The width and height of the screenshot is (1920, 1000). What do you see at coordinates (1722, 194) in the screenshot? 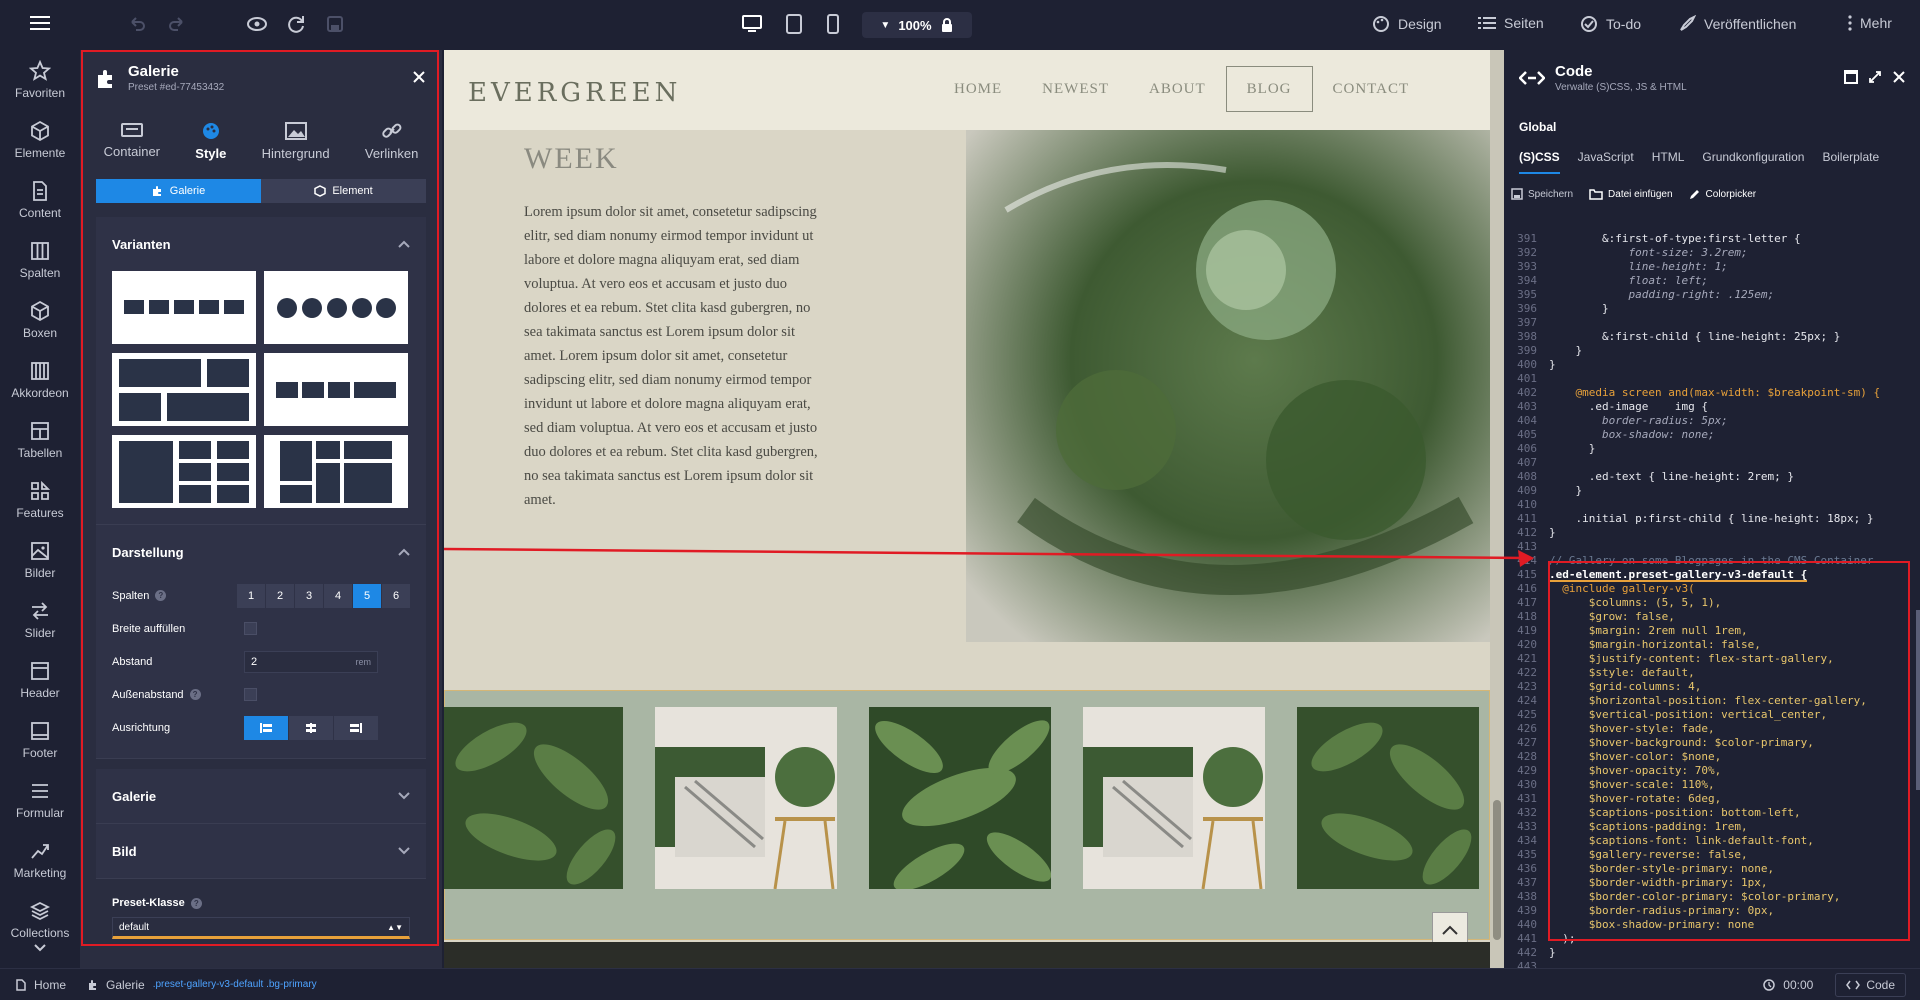
I see `colorpicker-action: Colorpicker` at bounding box center [1722, 194].